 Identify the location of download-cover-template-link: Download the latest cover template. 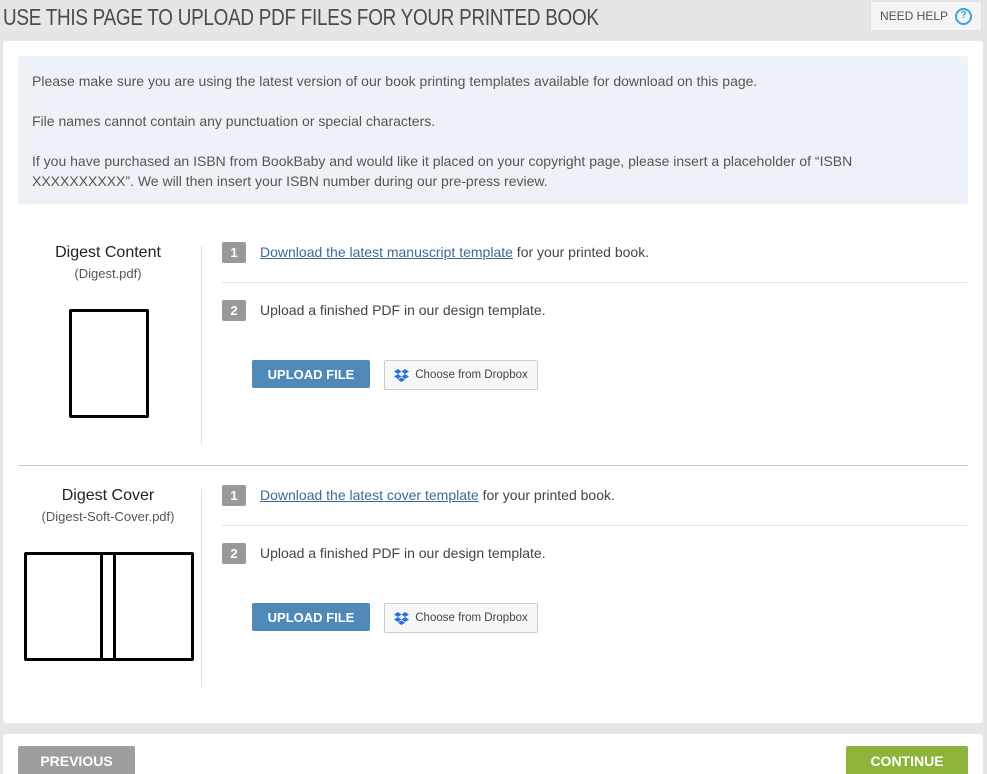
(369, 495).